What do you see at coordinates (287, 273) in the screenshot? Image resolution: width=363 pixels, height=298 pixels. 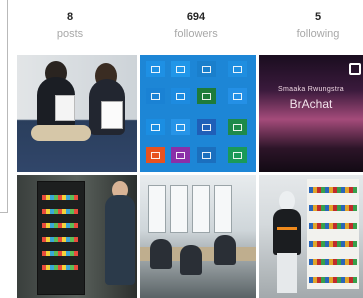 I see `mannequin-legs` at bounding box center [287, 273].